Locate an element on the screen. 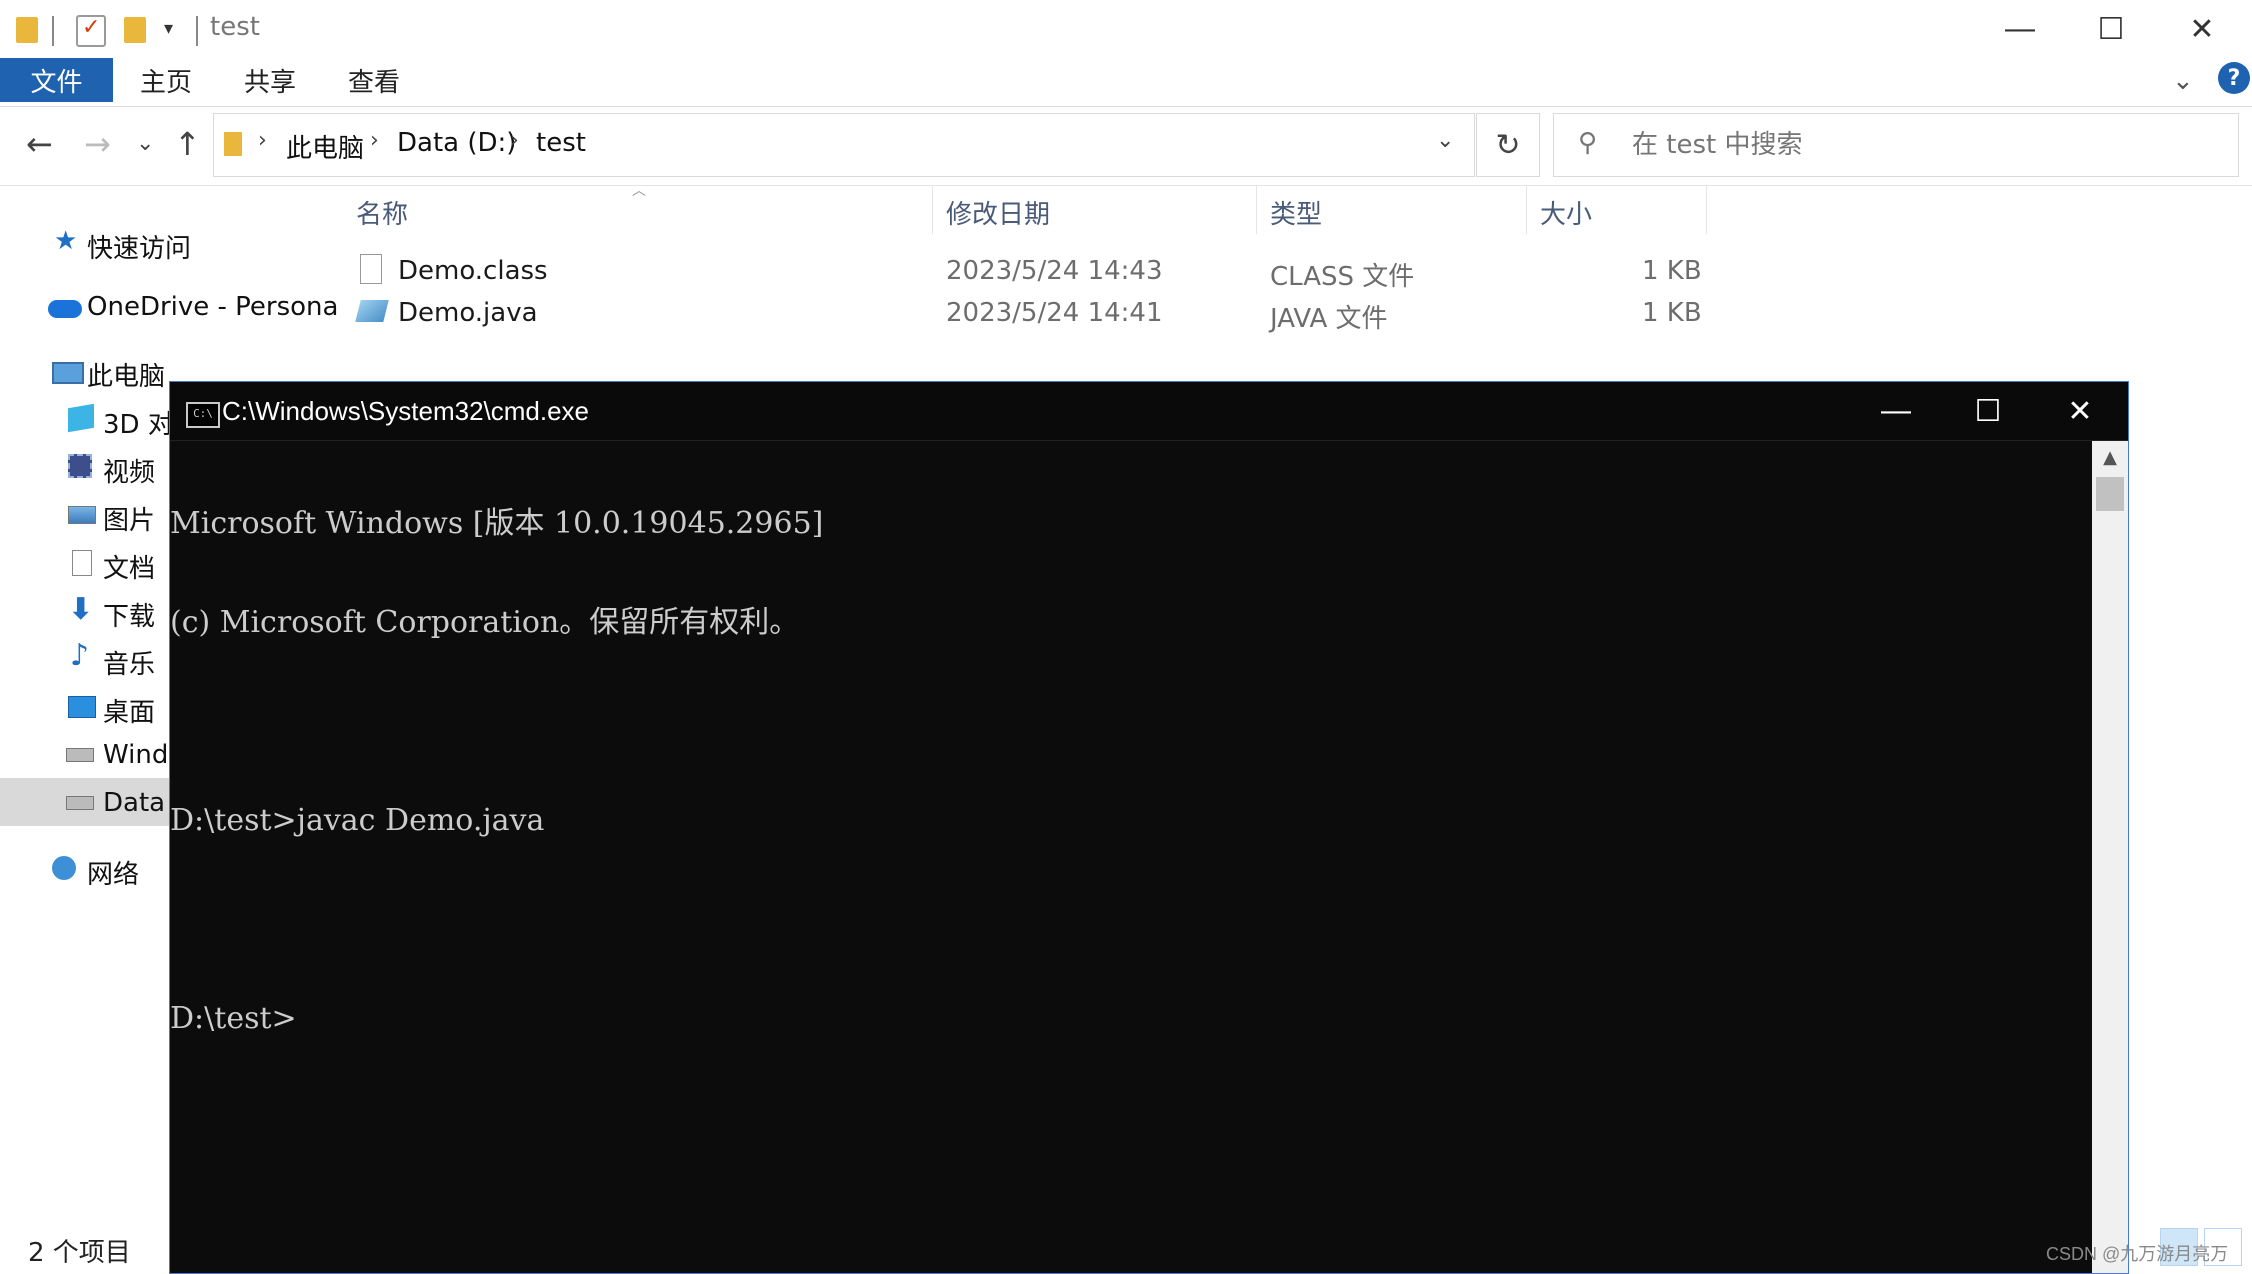 The width and height of the screenshot is (2252, 1274). explorer-title-bar: ✓ ▾ test ― ☐ ✕ is located at coordinates (1126, 29).